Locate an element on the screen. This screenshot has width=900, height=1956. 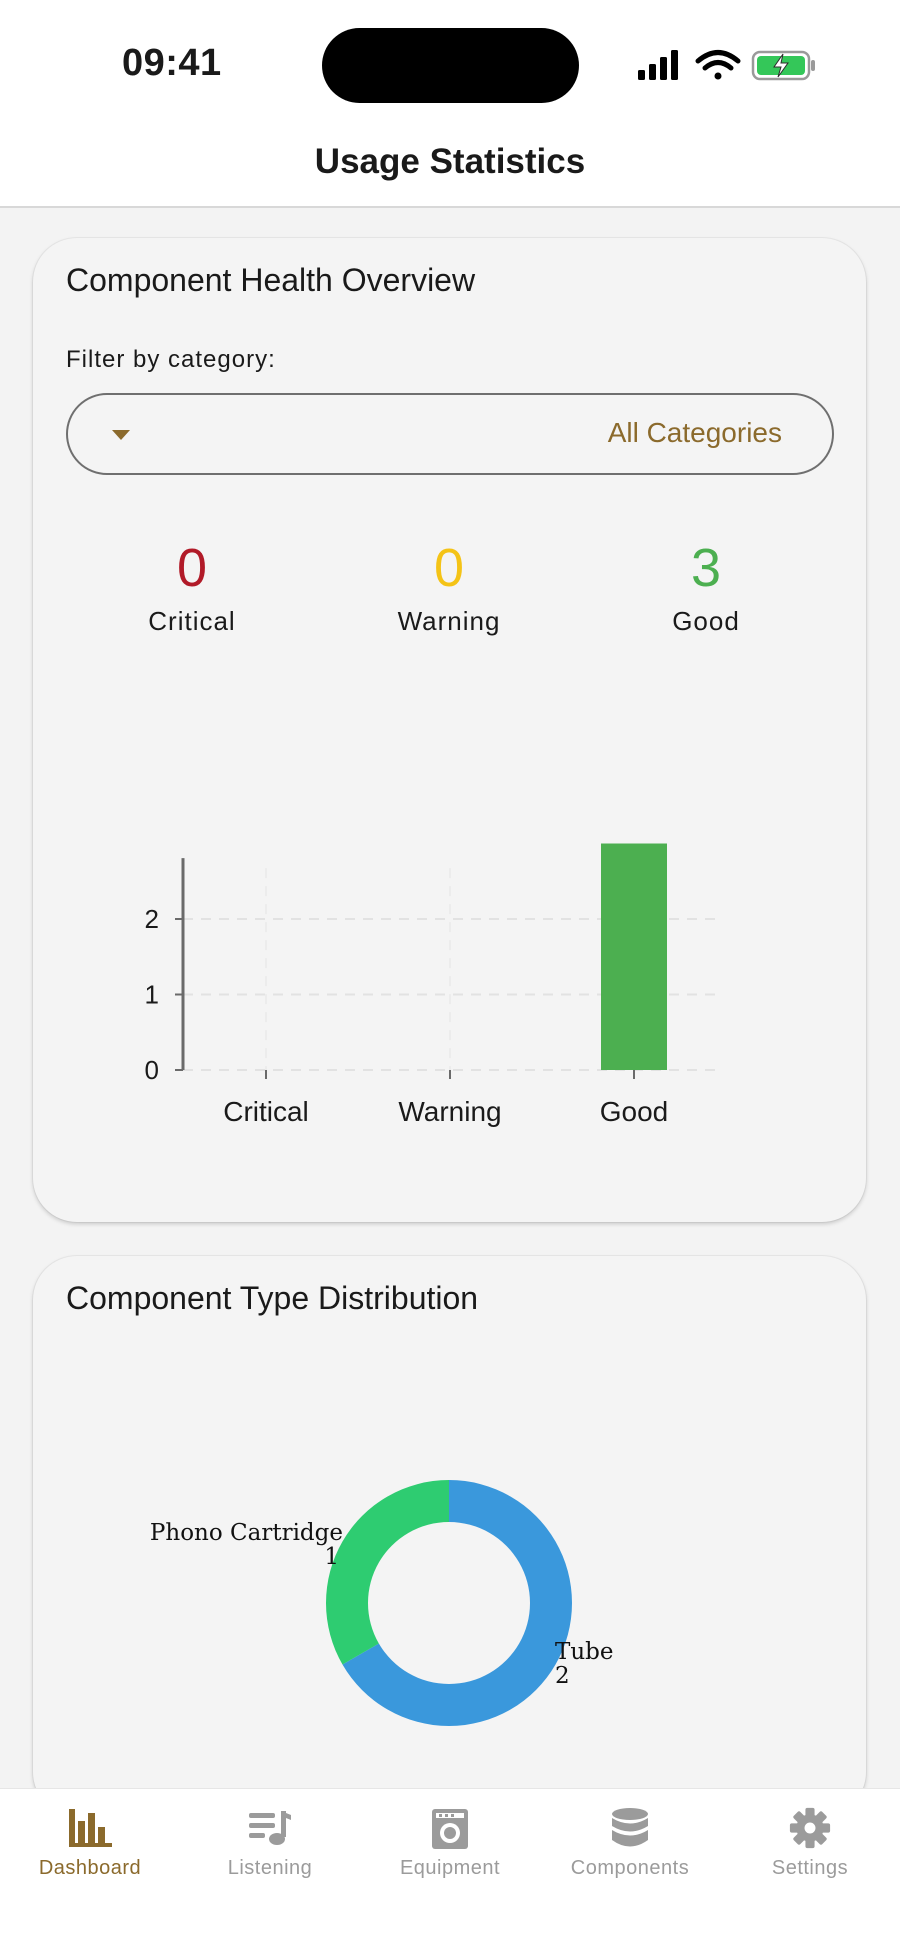
status-bar: 09:41 is located at coordinates (450, 65).